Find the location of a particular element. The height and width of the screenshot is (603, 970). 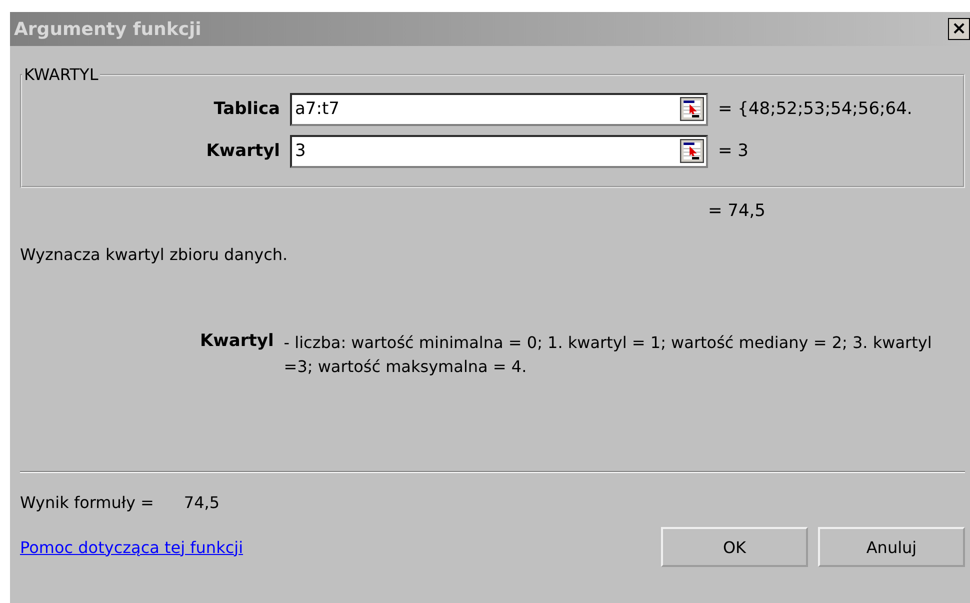

argument-description: - liczba: wartość minimalna = 0; 1. kwartyl = 1; wartość mediany = 2; 3. kwartyl =3; wartość maksymalna = 4. is located at coordinates (608, 355).